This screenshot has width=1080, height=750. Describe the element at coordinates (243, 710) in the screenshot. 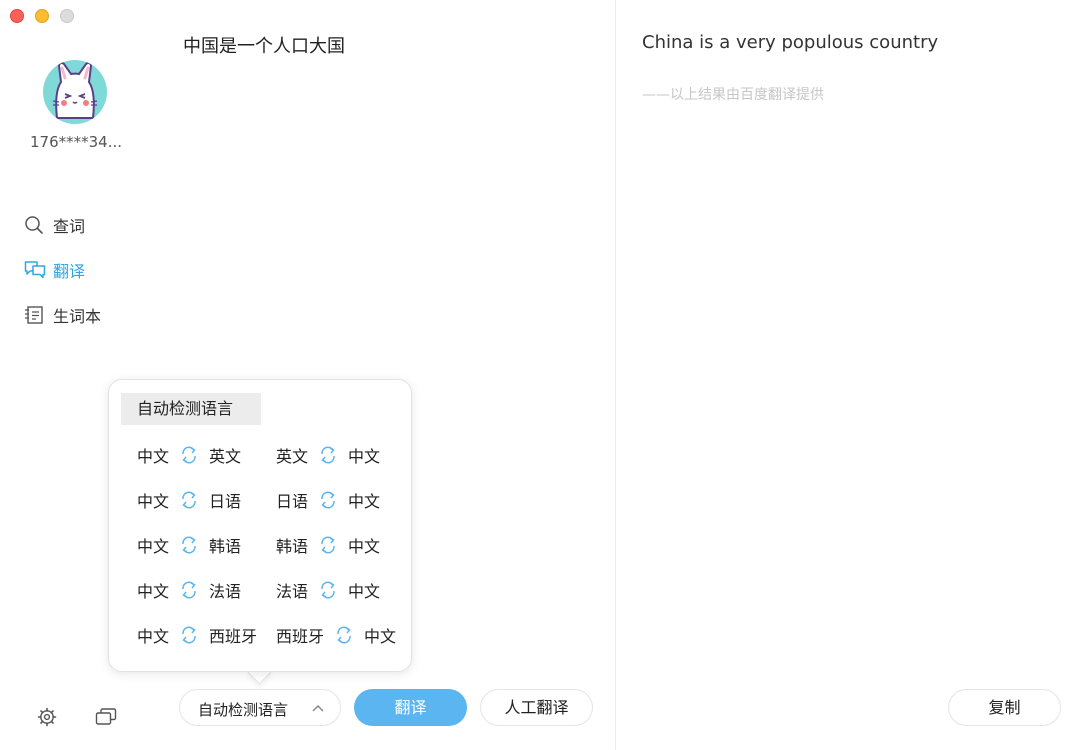

I see `language-select-value: 自动检测语言` at that location.